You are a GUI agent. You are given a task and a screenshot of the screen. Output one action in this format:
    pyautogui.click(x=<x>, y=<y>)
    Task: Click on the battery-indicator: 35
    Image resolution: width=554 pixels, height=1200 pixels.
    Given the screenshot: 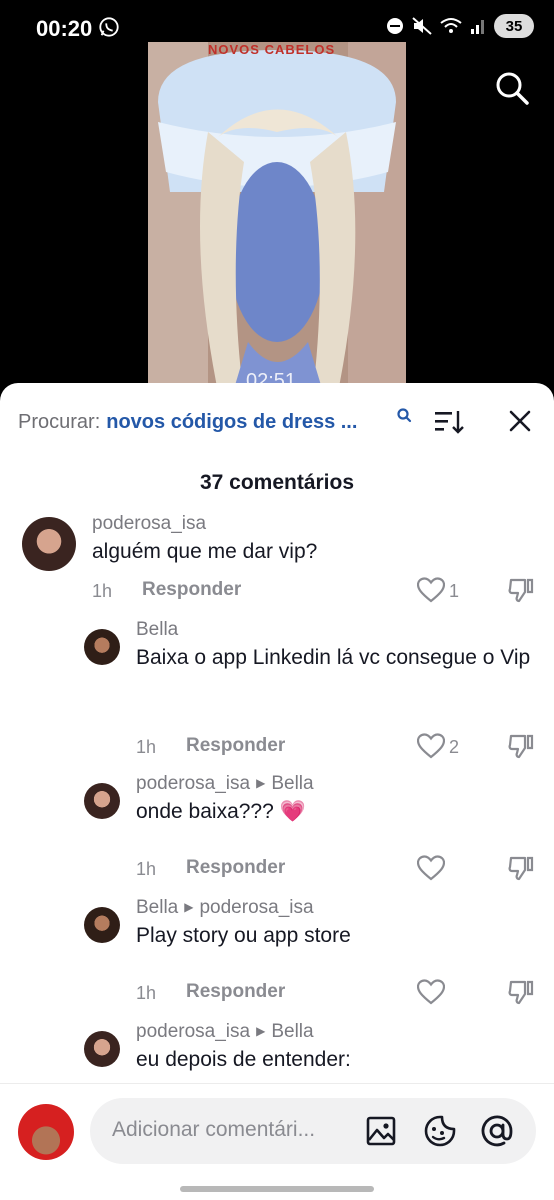 What is the action you would take?
    pyautogui.click(x=514, y=26)
    